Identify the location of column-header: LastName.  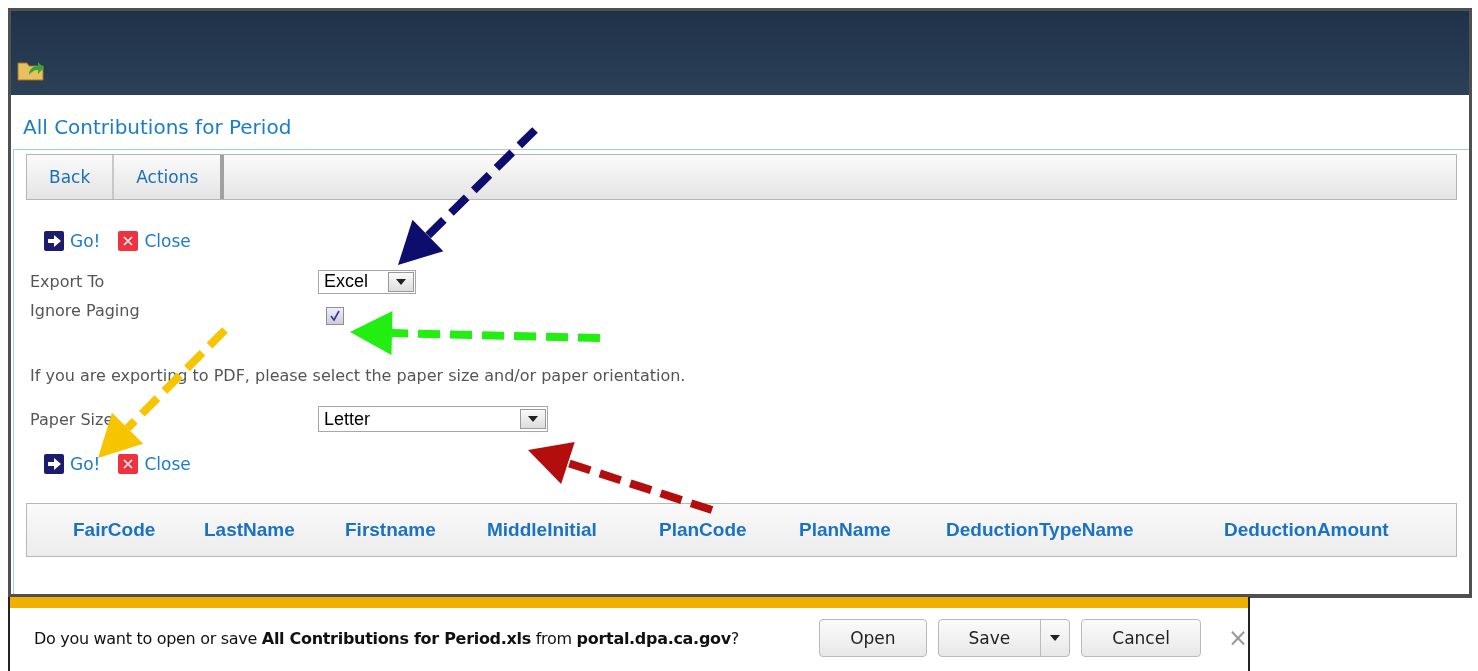
(274, 530).